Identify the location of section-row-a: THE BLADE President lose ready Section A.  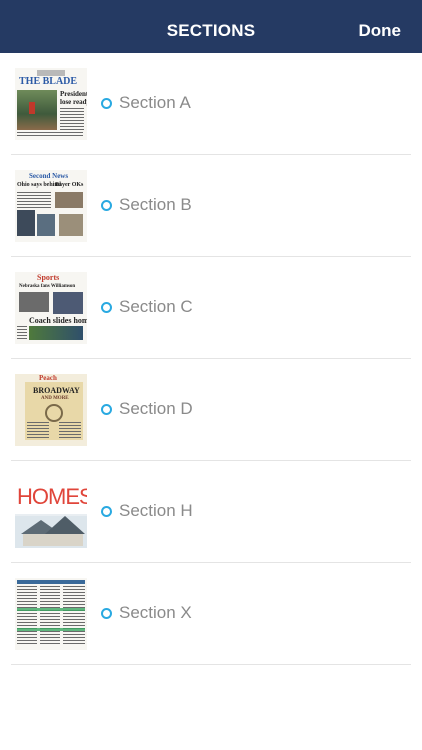
(211, 104).